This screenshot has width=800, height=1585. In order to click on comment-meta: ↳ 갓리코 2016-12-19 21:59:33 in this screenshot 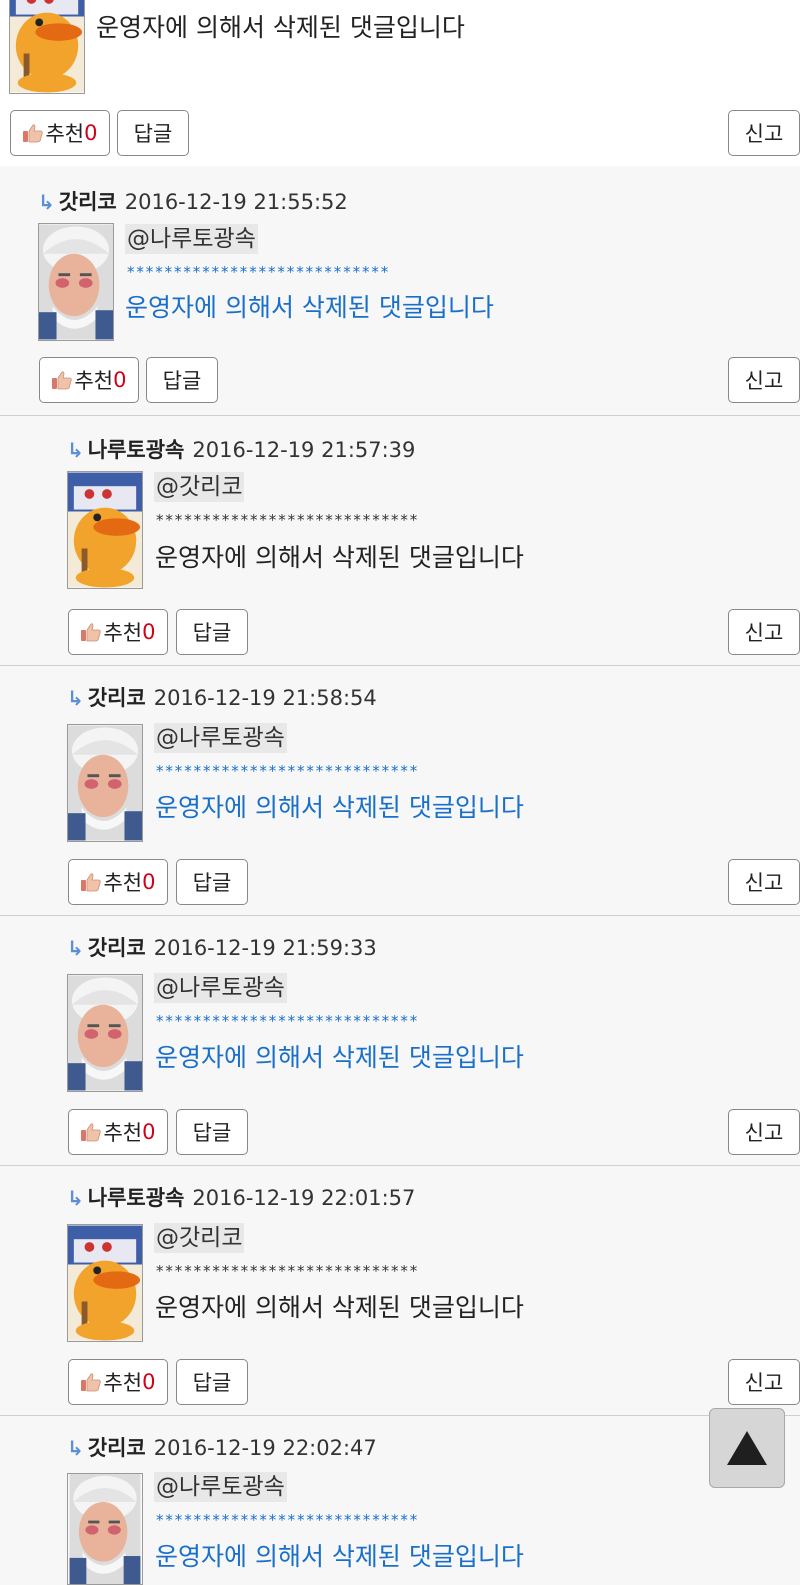, I will do `click(222, 948)`.